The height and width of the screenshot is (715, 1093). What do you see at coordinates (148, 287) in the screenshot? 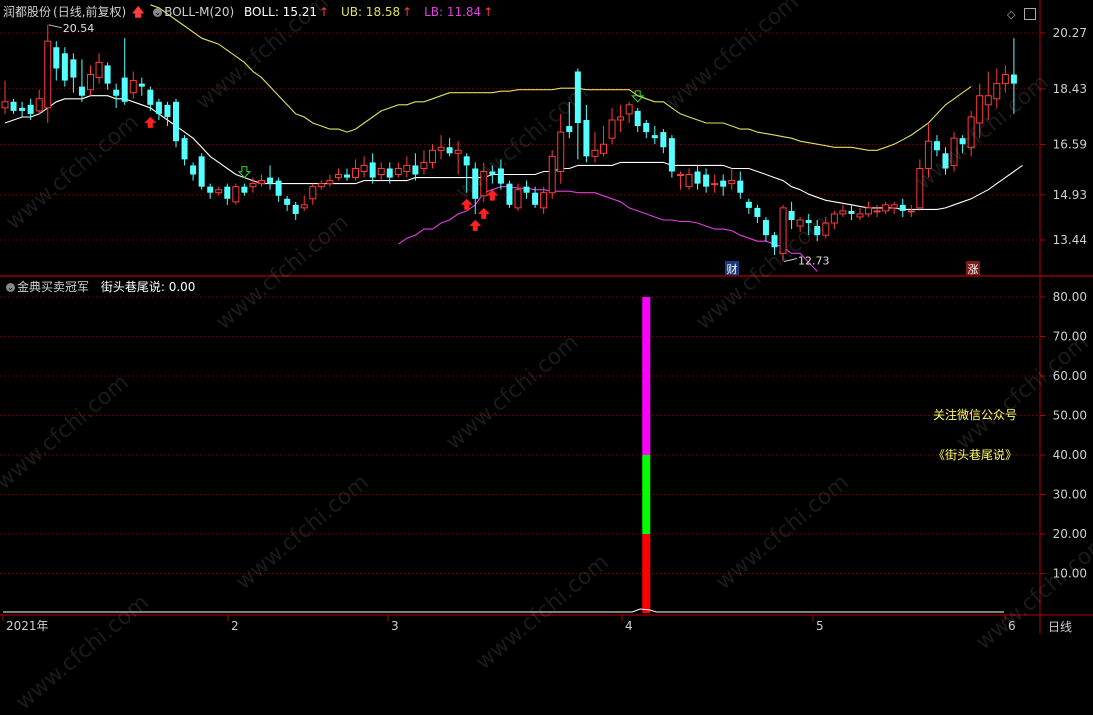
I see `lower-indicator-value: 街头巷尾说: 0.00` at bounding box center [148, 287].